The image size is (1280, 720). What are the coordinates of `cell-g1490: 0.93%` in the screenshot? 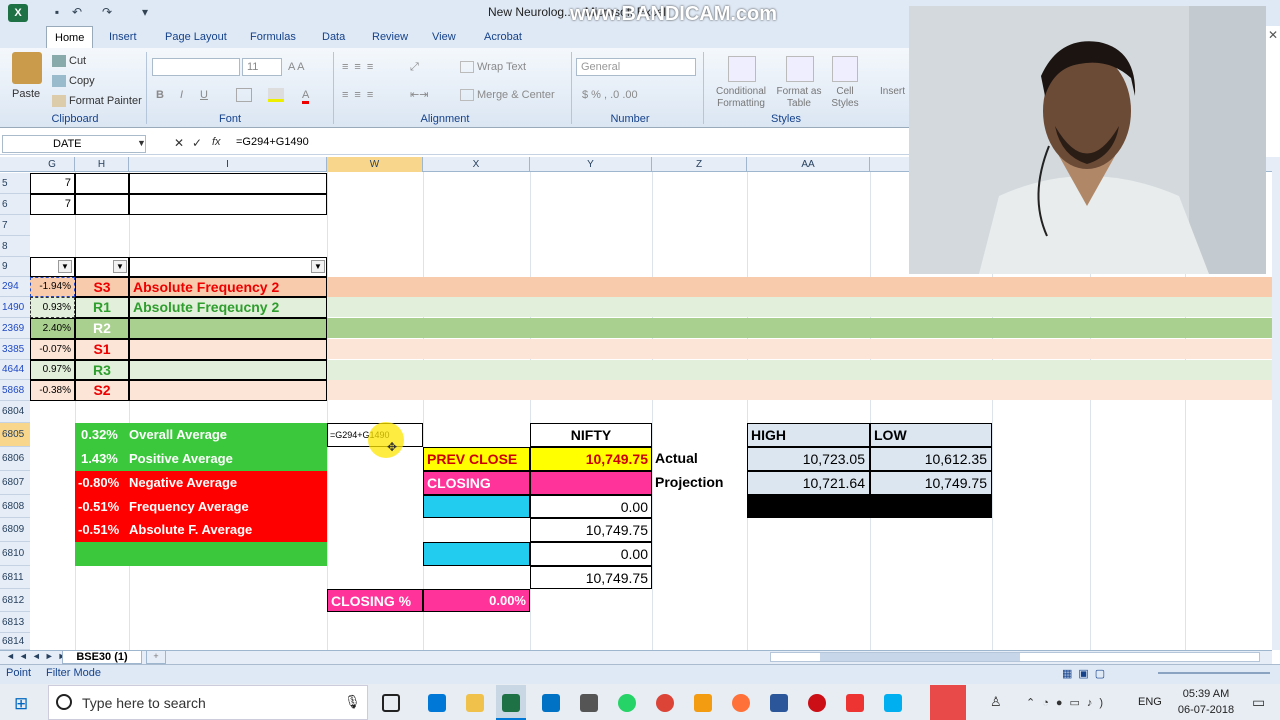 It's located at (52, 307).